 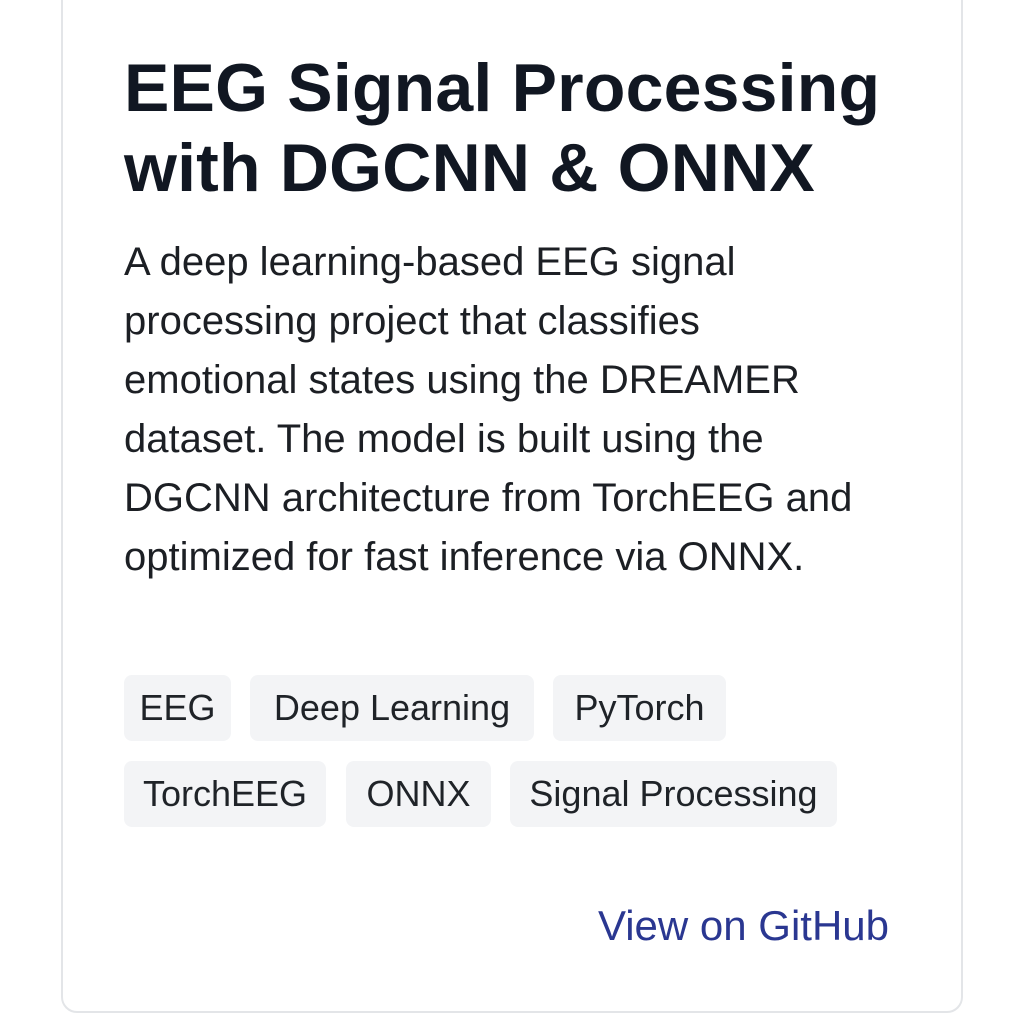 I want to click on project-title: EEG Signal Processing with DGCNN & ONNX, so click(x=502, y=128).